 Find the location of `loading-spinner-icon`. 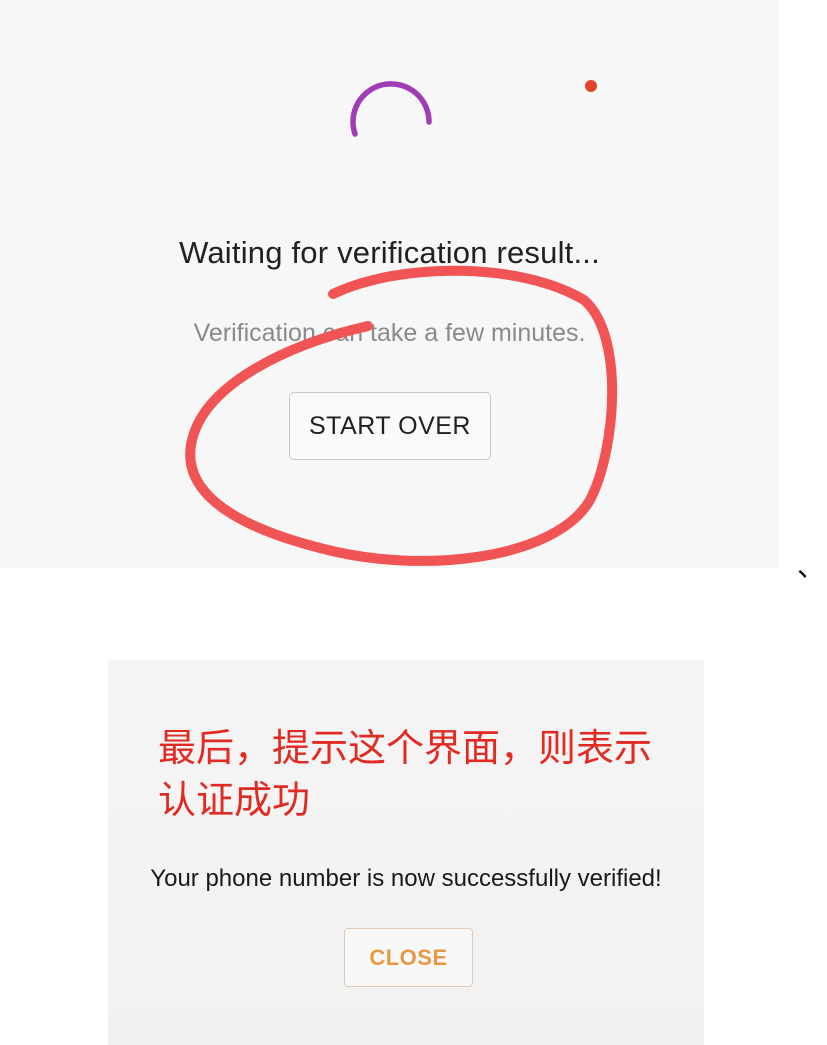

loading-spinner-icon is located at coordinates (391, 109).